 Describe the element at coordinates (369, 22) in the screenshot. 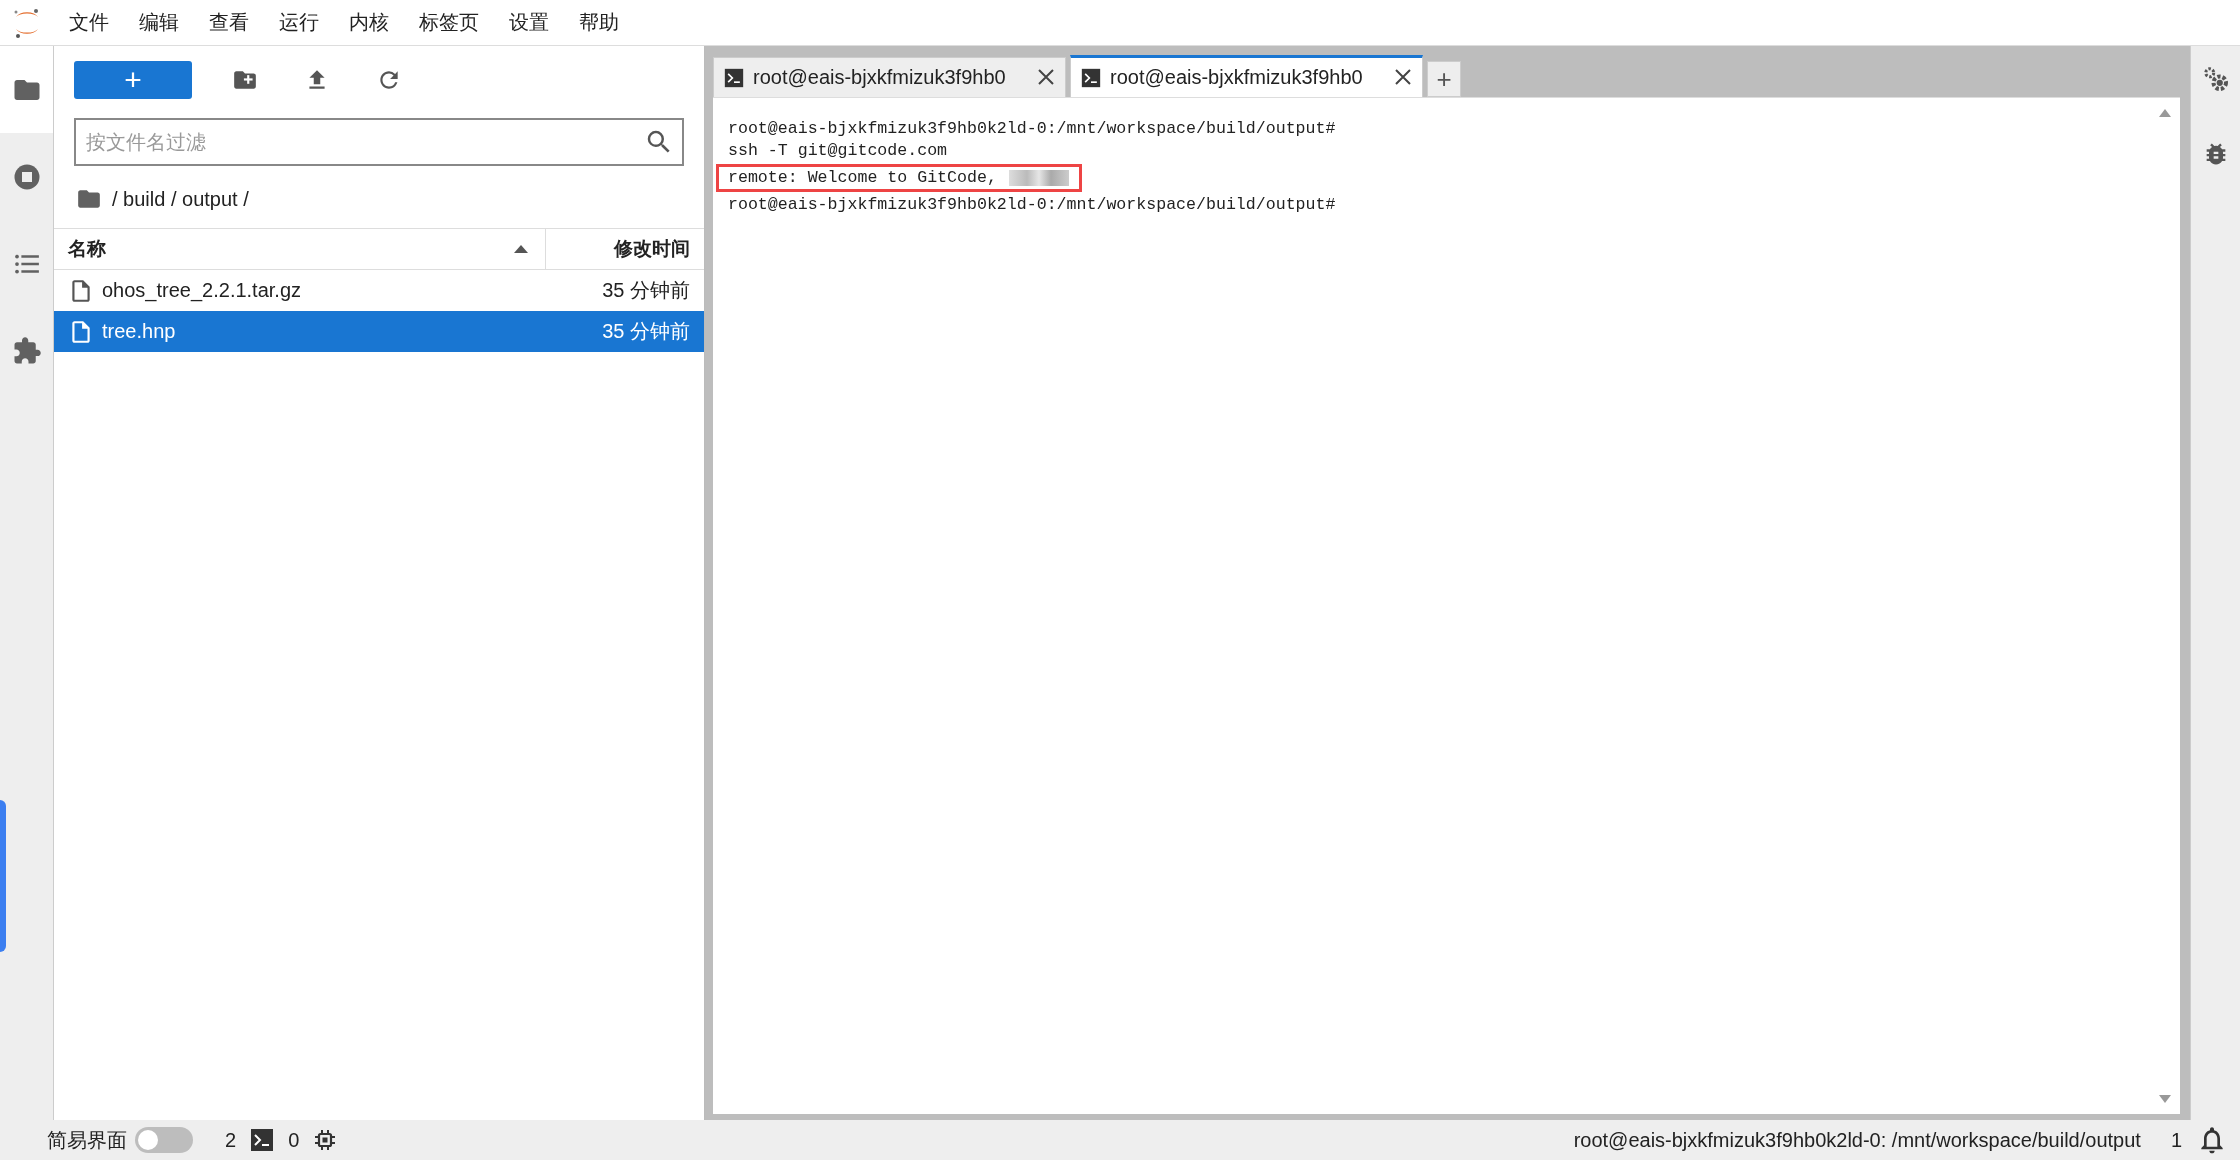

I see `menu-item: 内核` at that location.